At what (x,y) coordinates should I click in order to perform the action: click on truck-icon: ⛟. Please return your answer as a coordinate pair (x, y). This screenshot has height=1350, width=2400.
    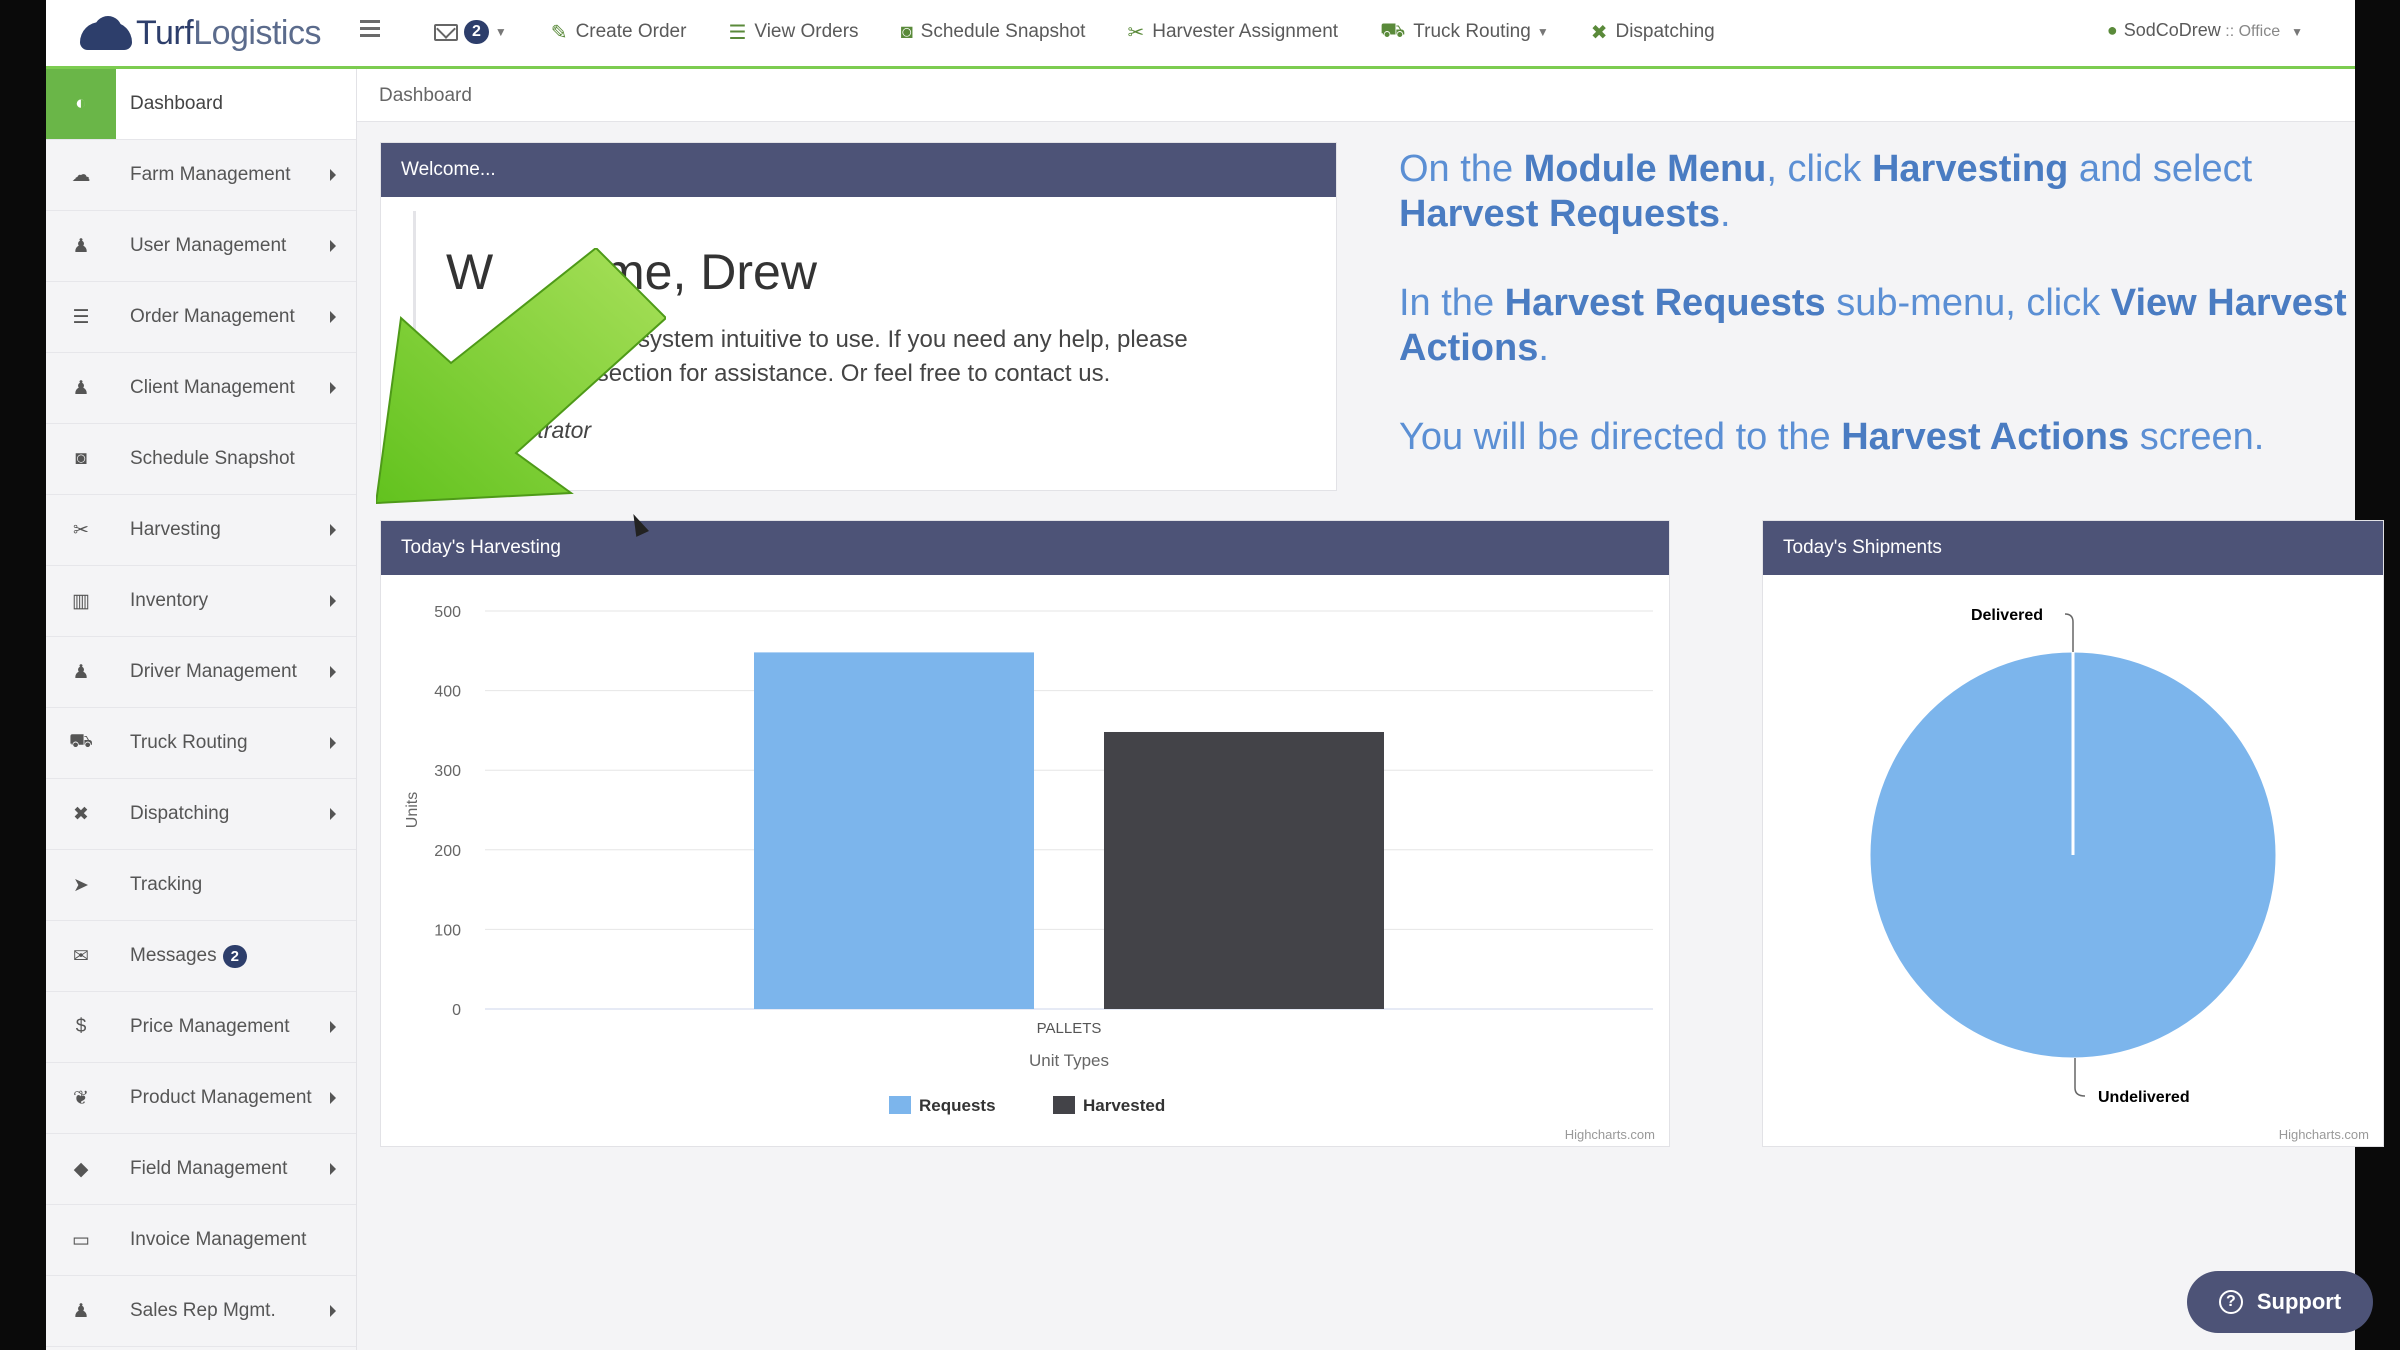
    Looking at the image, I should click on (1393, 30).